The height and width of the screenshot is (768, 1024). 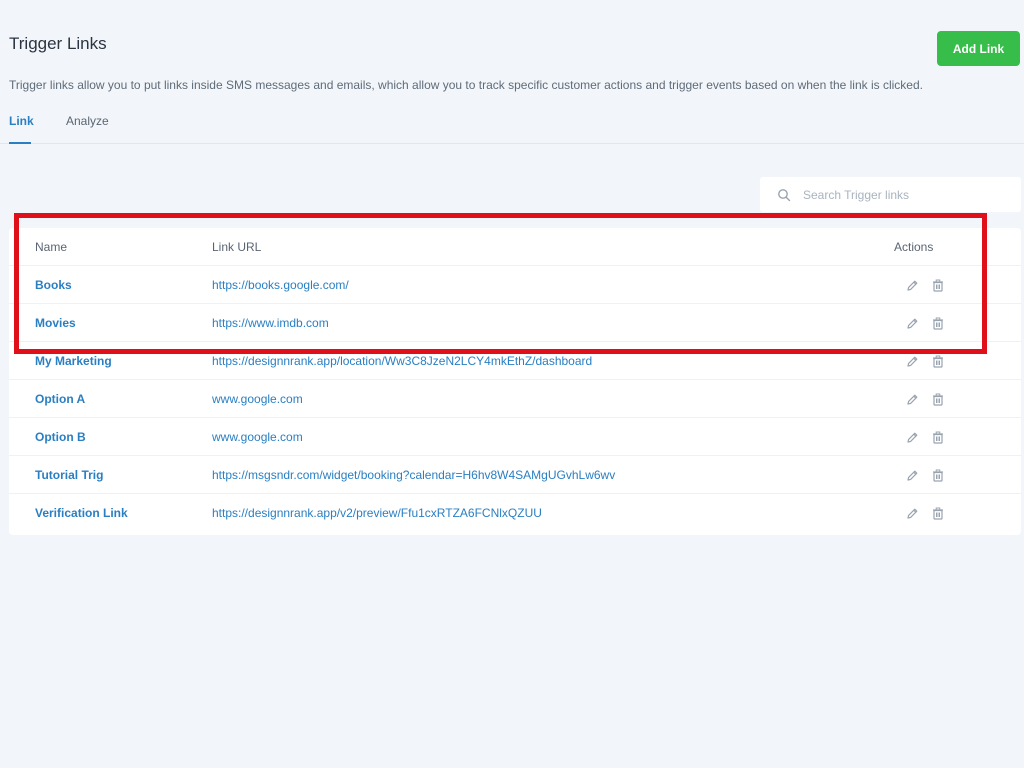 What do you see at coordinates (60, 399) in the screenshot?
I see `row-name-link: Option A` at bounding box center [60, 399].